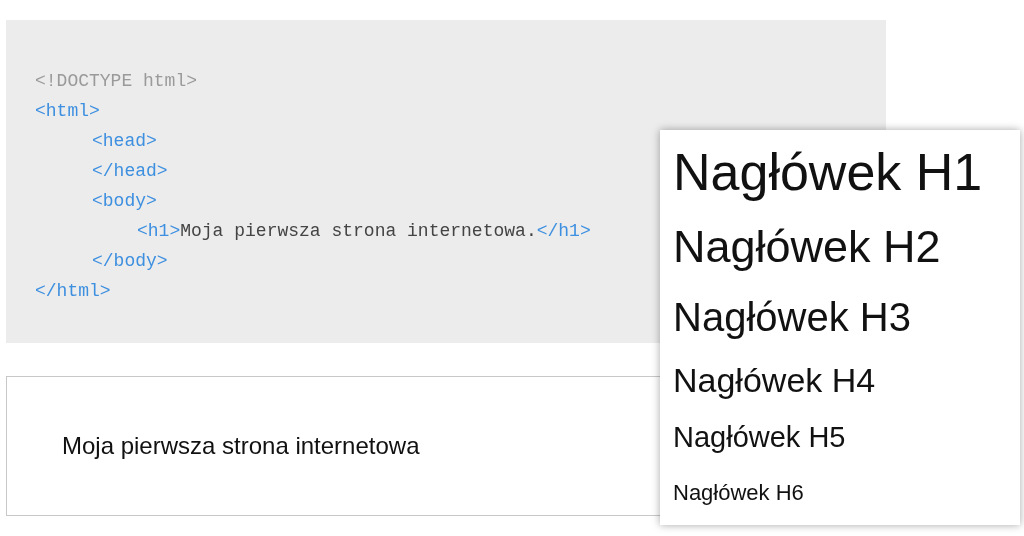  Describe the element at coordinates (67, 111) in the screenshot. I see `code-tag: <html>` at that location.